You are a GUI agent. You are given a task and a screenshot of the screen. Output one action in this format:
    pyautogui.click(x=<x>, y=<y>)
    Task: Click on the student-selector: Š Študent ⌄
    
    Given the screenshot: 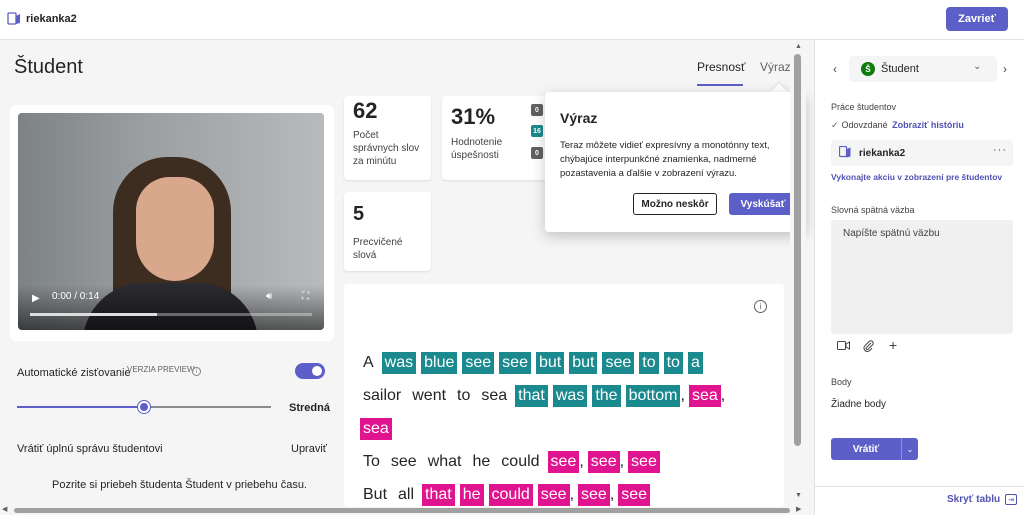 What is the action you would take?
    pyautogui.click(x=923, y=69)
    